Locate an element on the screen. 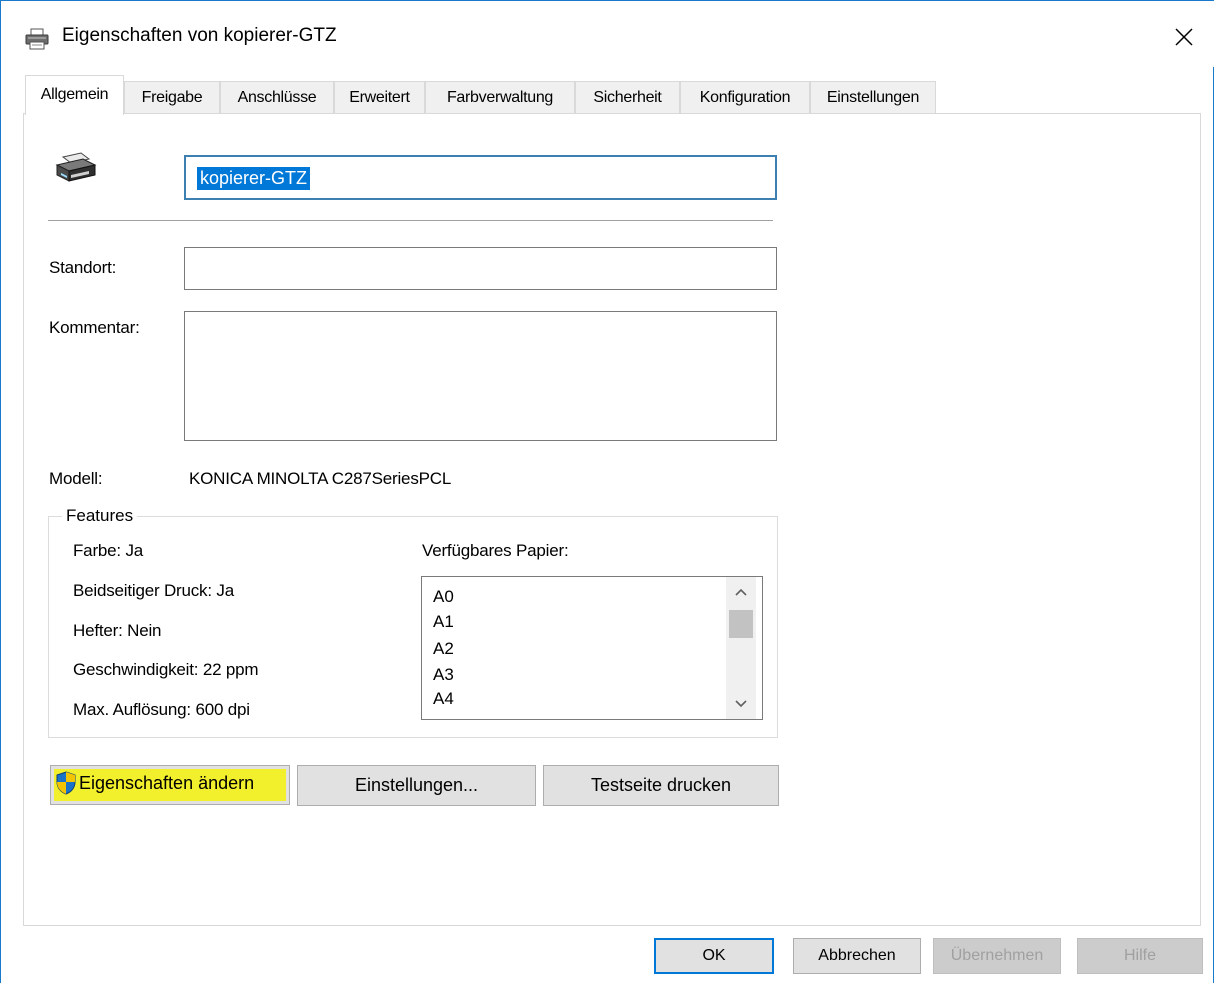 The height and width of the screenshot is (983, 1214). features-title: Features is located at coordinates (100, 516).